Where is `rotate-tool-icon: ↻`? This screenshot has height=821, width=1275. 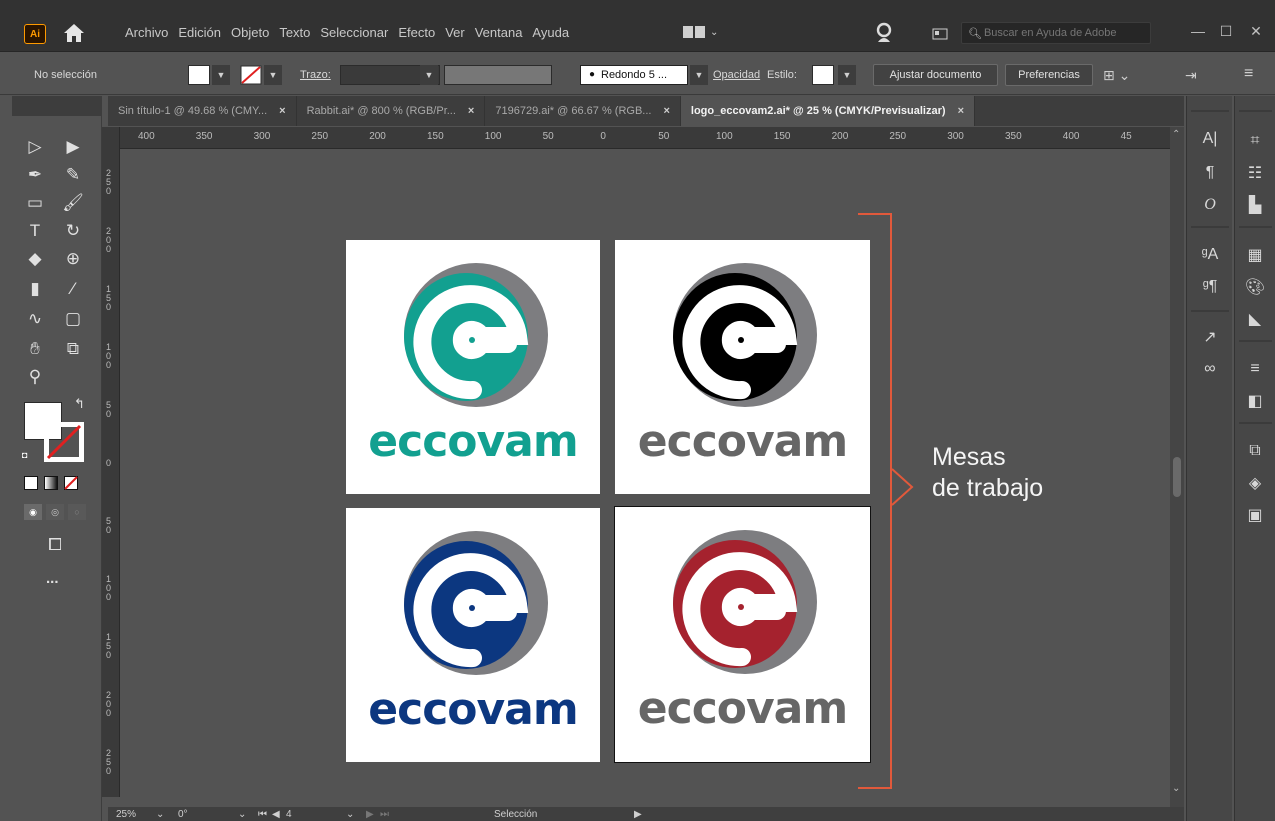 rotate-tool-icon: ↻ is located at coordinates (73, 231).